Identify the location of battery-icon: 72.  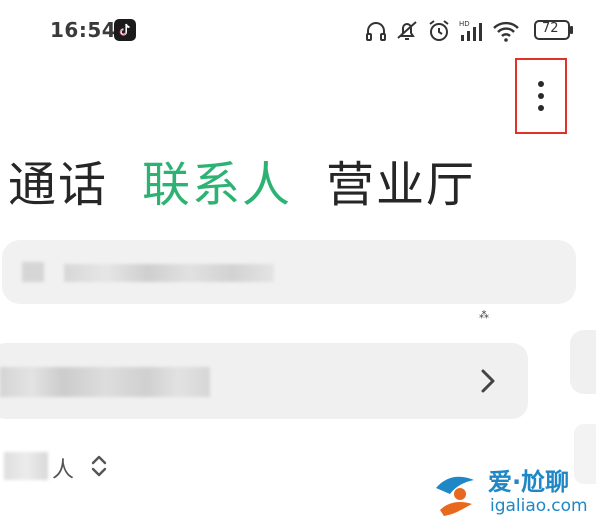
(554, 30).